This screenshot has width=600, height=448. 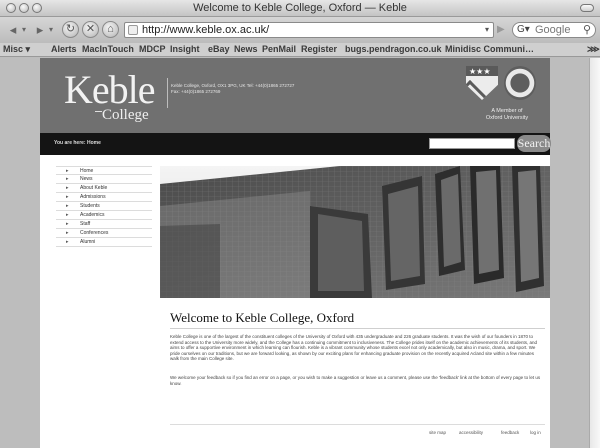 What do you see at coordinates (104, 179) in the screenshot?
I see `nav-item-news: ▸ News` at bounding box center [104, 179].